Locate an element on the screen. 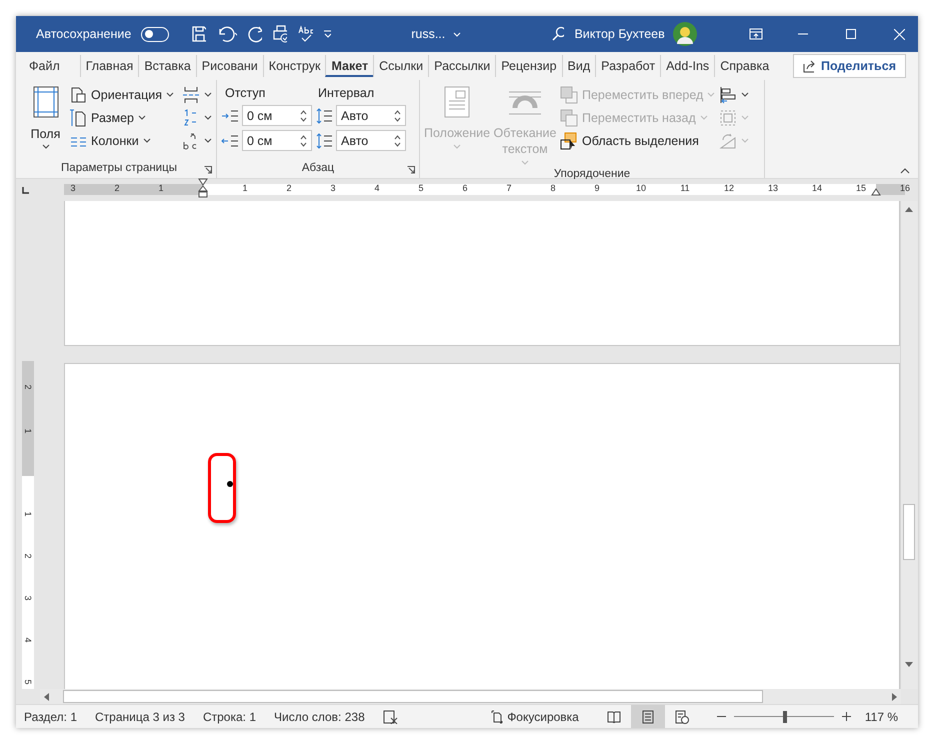 The image size is (935, 745). ruler-number: 15 is located at coordinates (861, 188).